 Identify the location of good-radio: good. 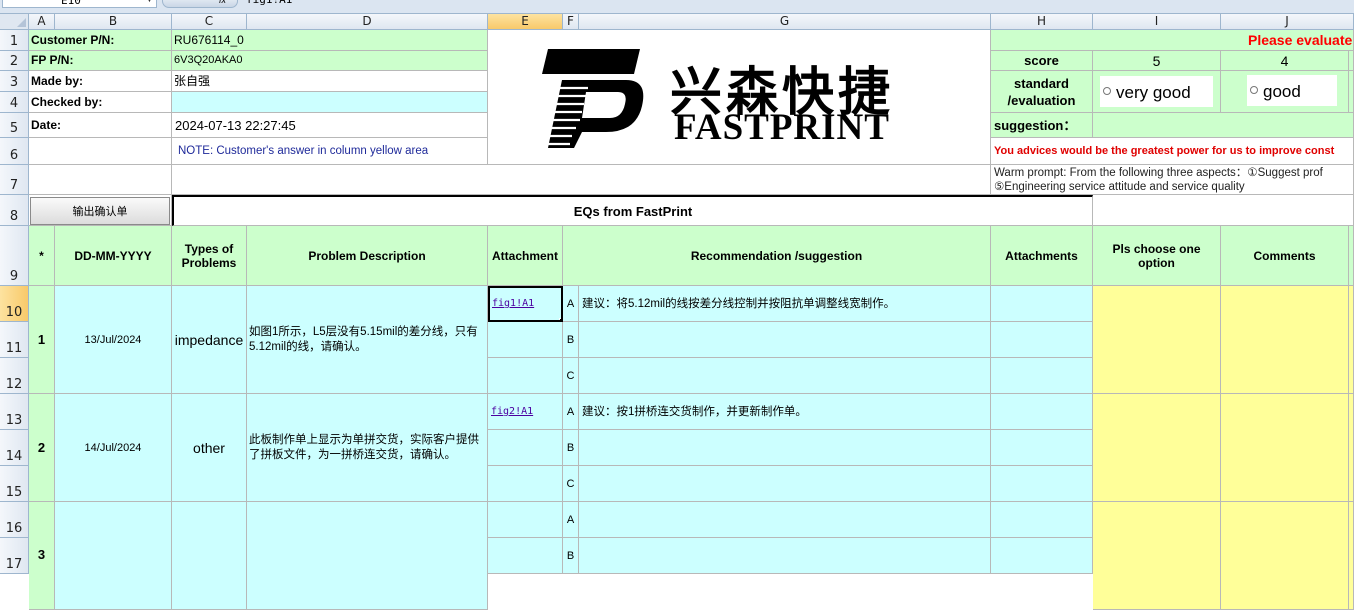
(1292, 90).